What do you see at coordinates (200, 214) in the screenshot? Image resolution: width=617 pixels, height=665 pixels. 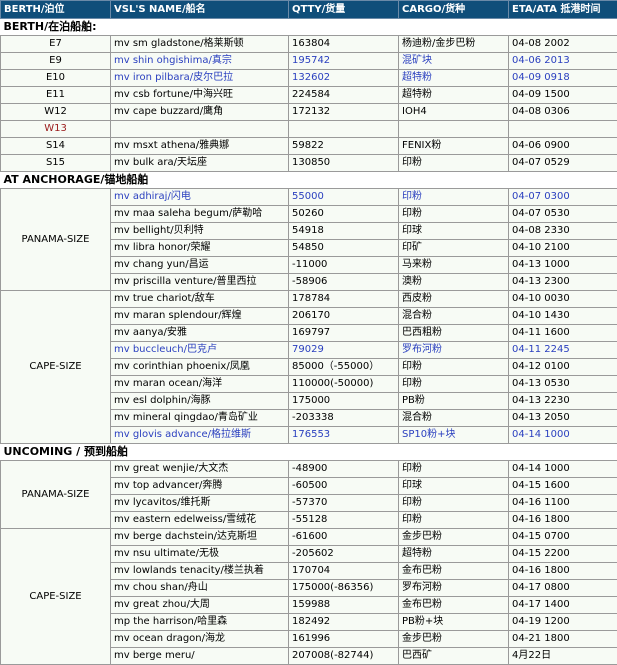 I see `vessel-name-cell: mv maa saleha begum/萨勒哈` at bounding box center [200, 214].